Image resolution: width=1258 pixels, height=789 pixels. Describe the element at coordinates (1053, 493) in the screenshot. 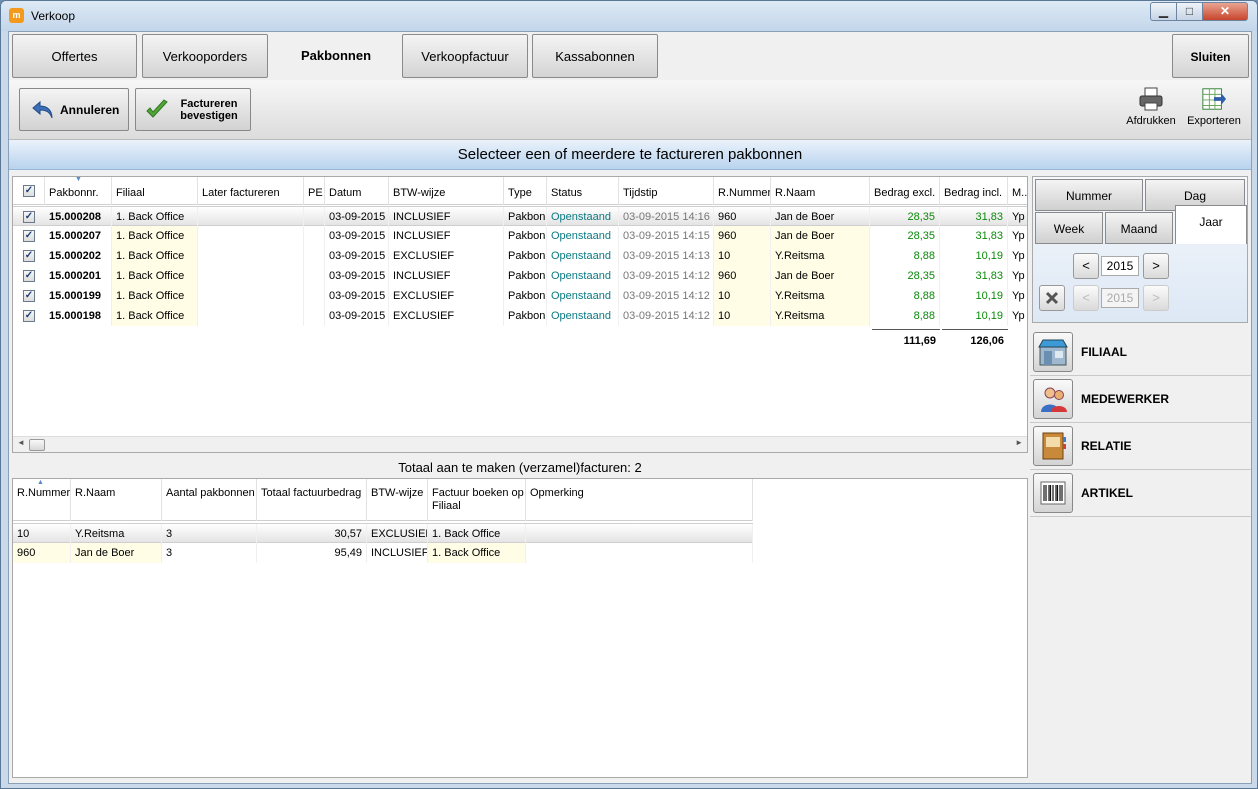

I see `barcode-icon` at that location.